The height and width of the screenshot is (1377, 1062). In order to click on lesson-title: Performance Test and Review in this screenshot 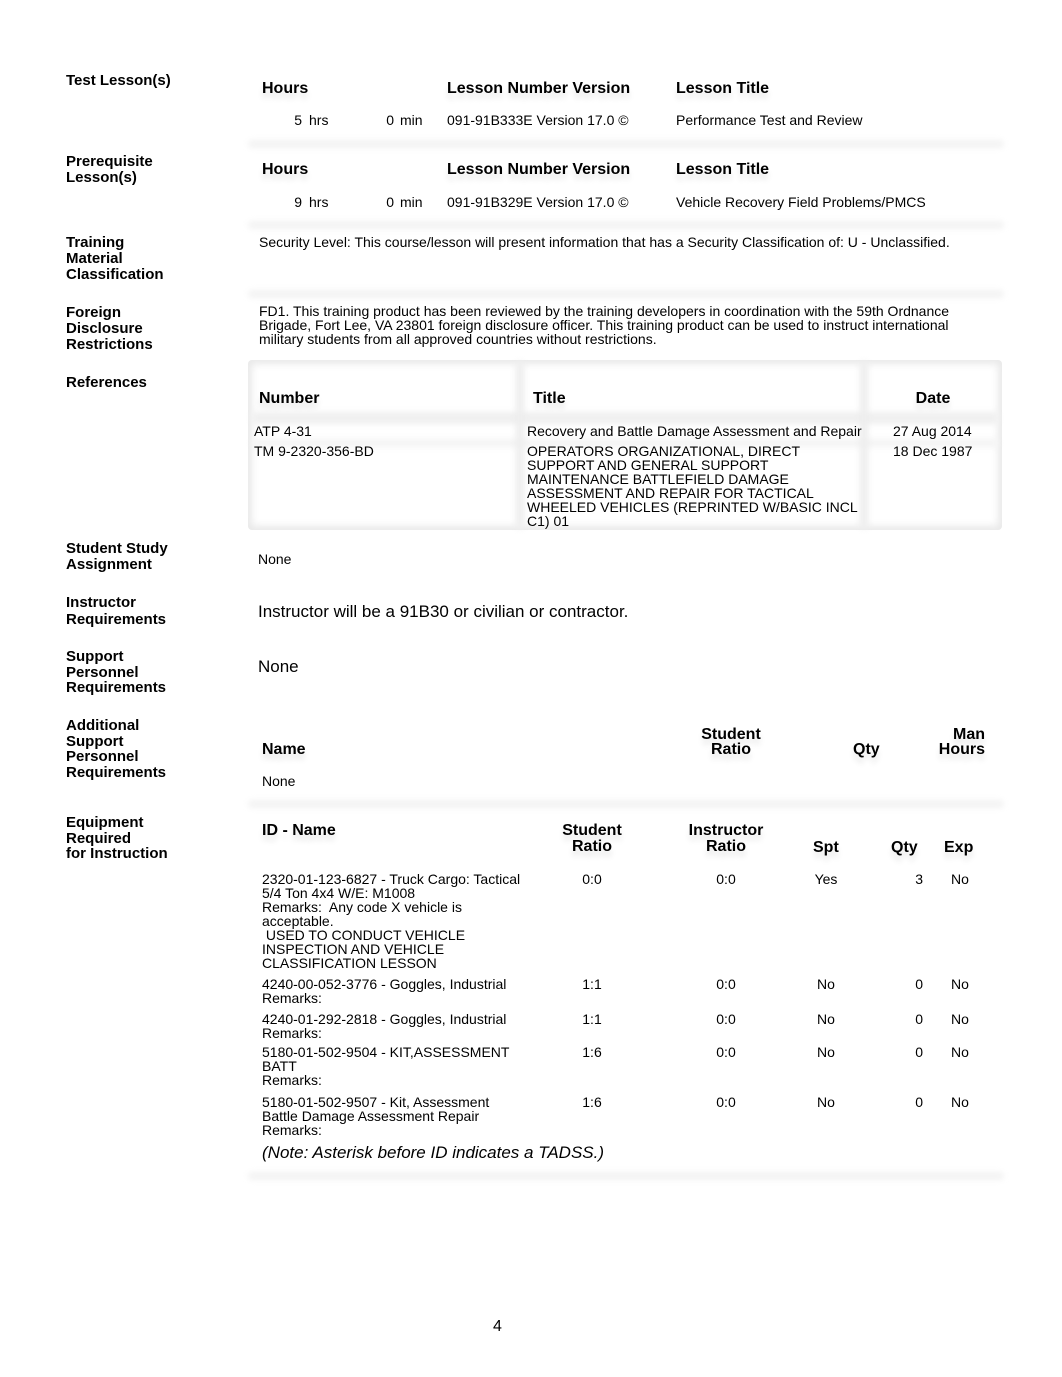, I will do `click(769, 120)`.